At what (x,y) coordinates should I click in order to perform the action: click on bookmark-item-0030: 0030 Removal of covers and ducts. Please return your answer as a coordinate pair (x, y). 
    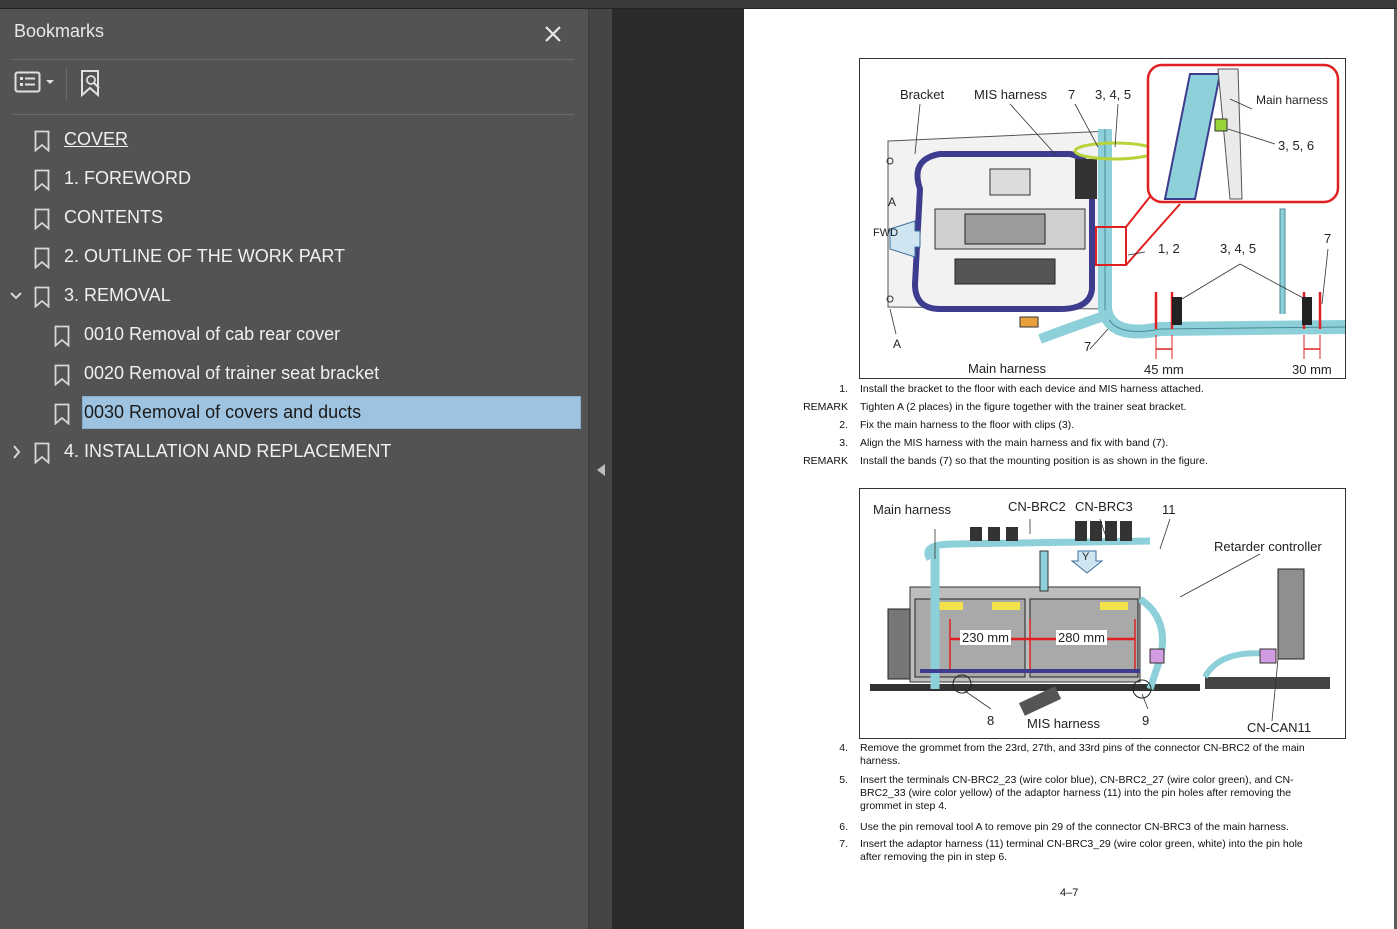
    Looking at the image, I should click on (293, 413).